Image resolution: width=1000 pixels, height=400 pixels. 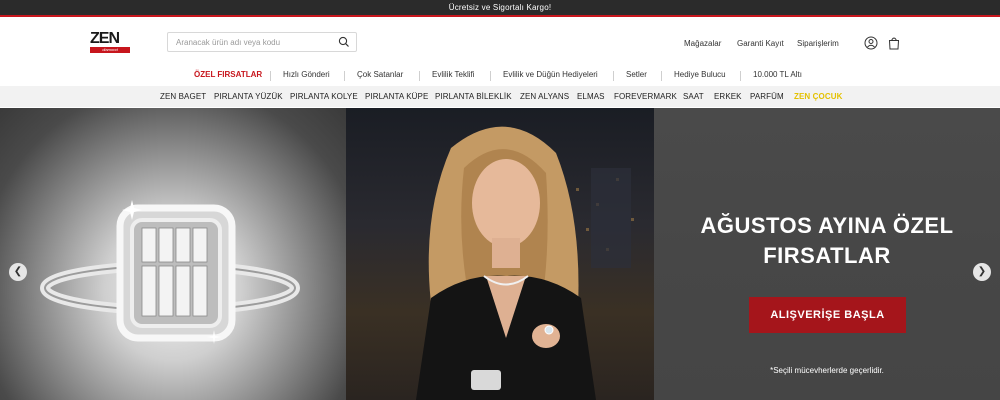 I want to click on nav-dugun-hediyeleri: Evlilik ve Düğün Hediyeleri, so click(x=550, y=74).